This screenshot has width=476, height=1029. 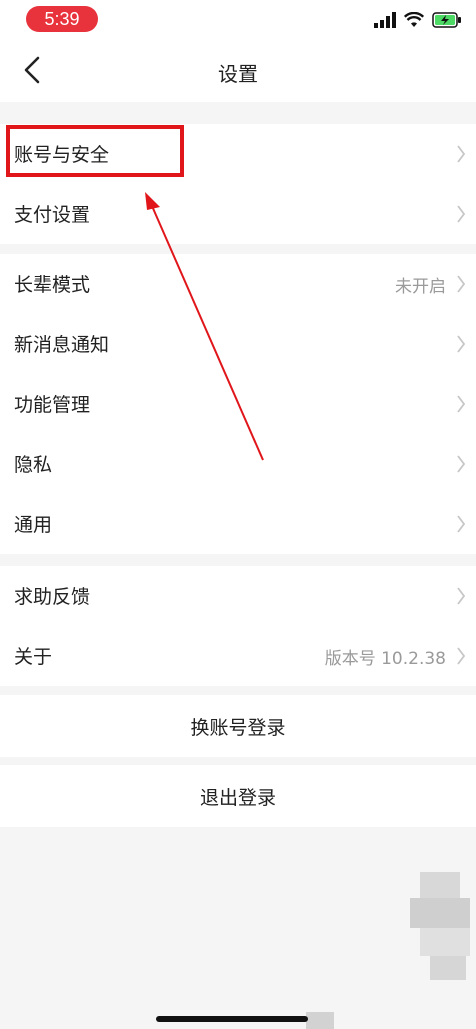 What do you see at coordinates (232, 1019) in the screenshot?
I see `home-indicator` at bounding box center [232, 1019].